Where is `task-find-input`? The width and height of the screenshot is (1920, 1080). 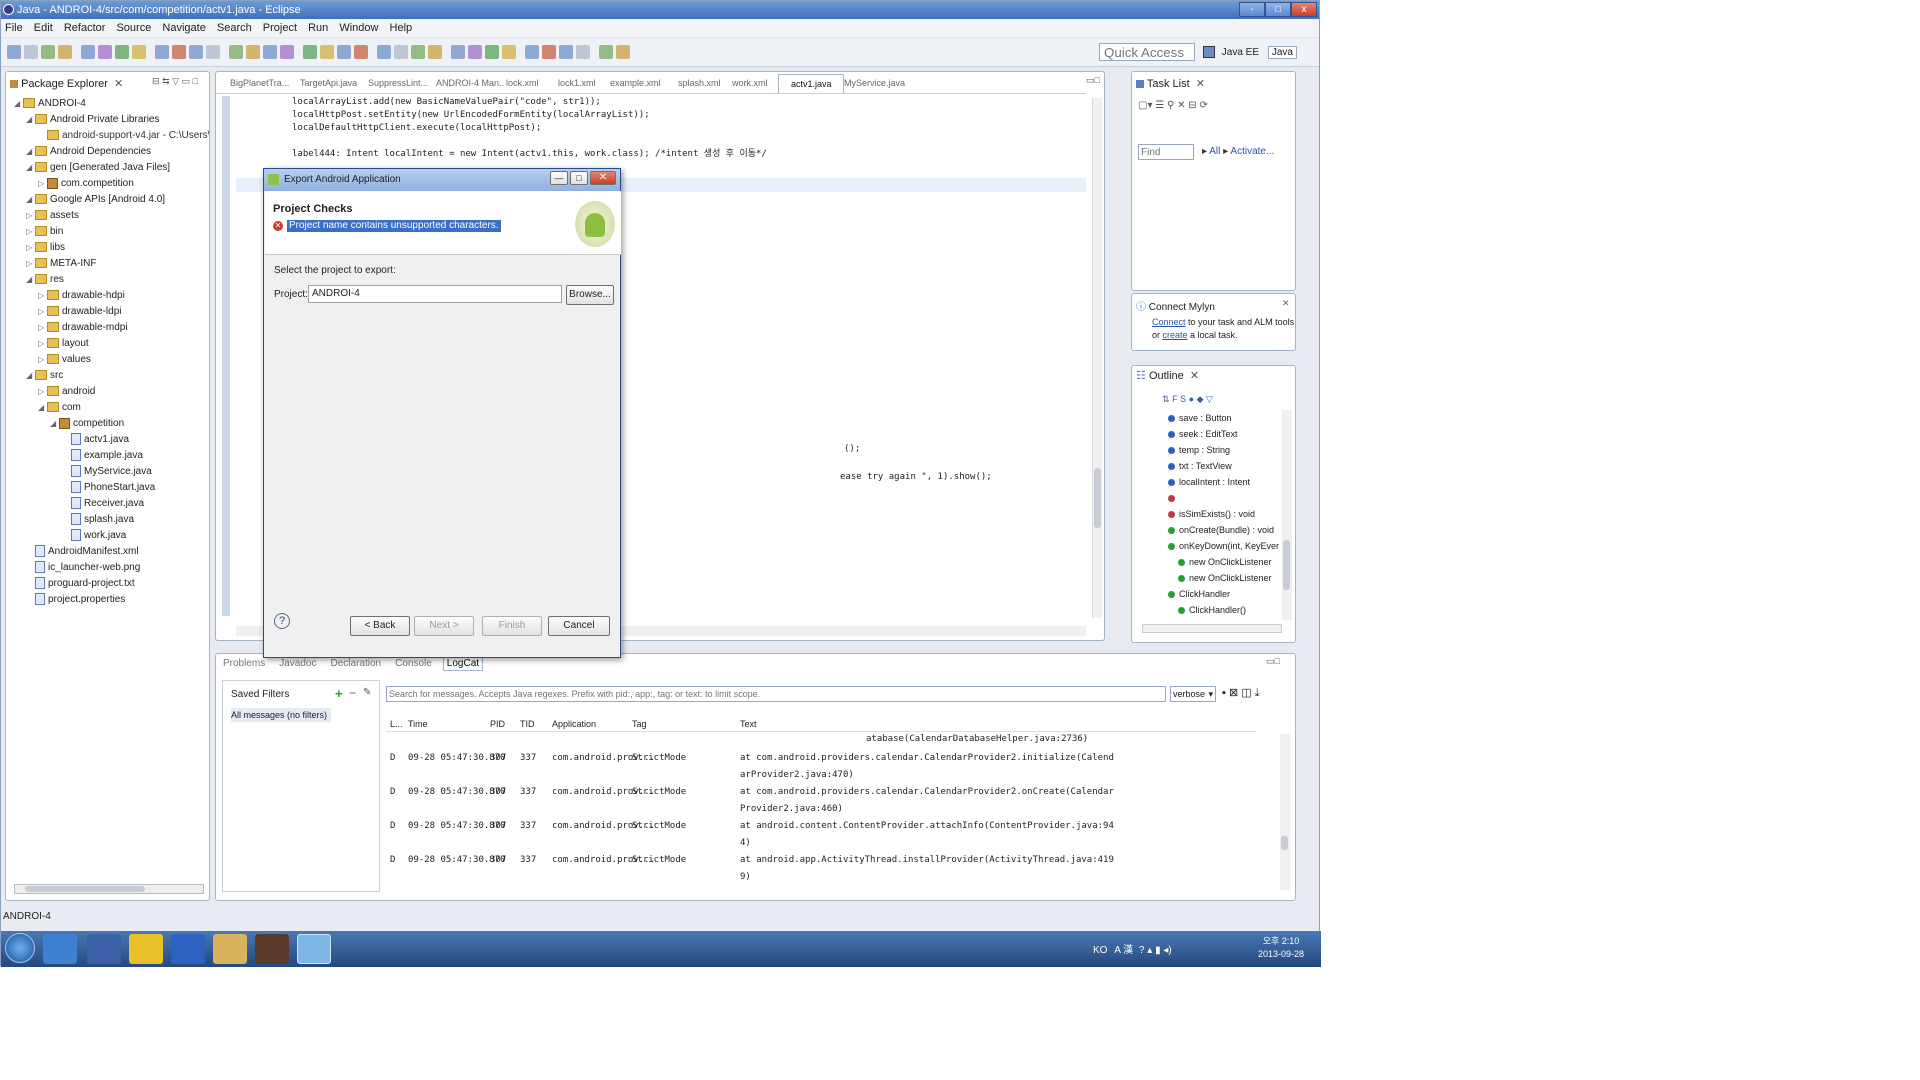
task-find-input is located at coordinates (1166, 152).